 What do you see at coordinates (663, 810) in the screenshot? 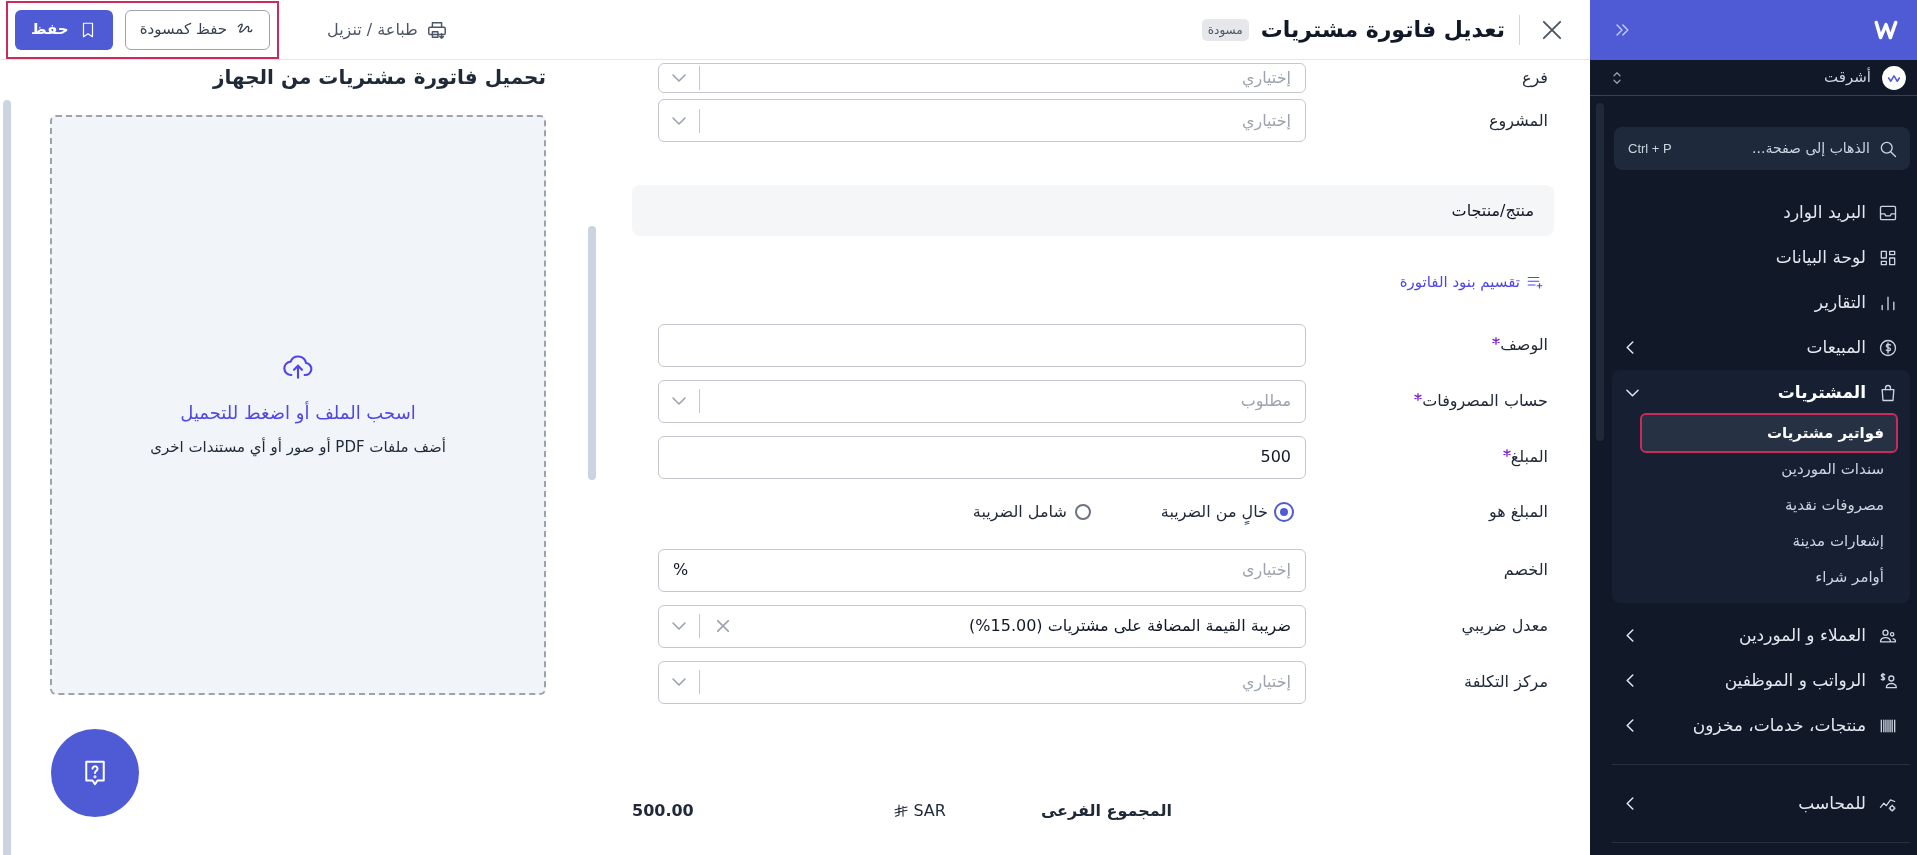
I see `subtotal-amount: 500.00` at bounding box center [663, 810].